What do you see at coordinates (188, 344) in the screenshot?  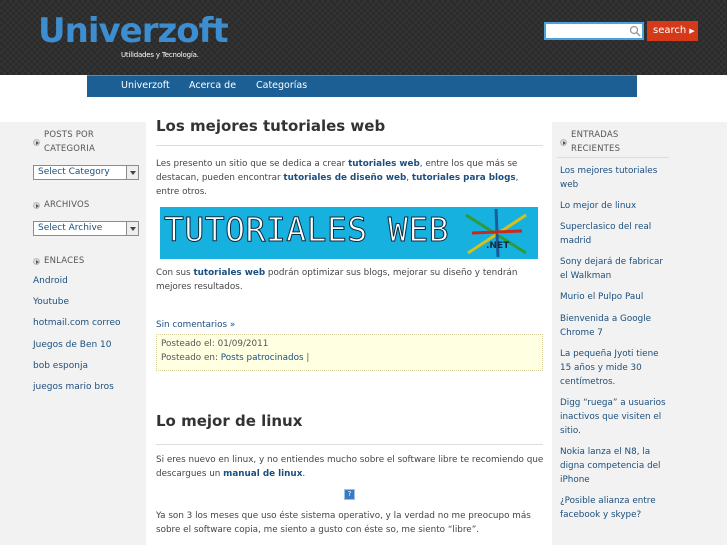 I see `meta-label: Posteado el:` at bounding box center [188, 344].